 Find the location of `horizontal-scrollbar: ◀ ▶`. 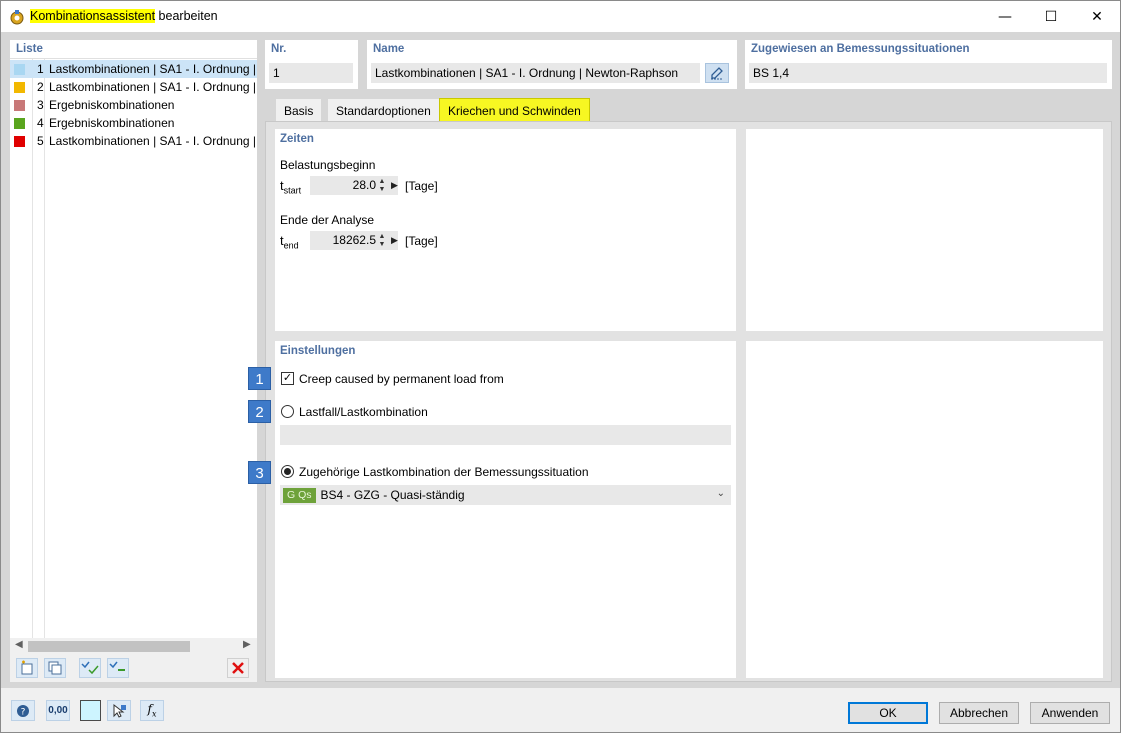

horizontal-scrollbar: ◀ ▶ is located at coordinates (133, 646).